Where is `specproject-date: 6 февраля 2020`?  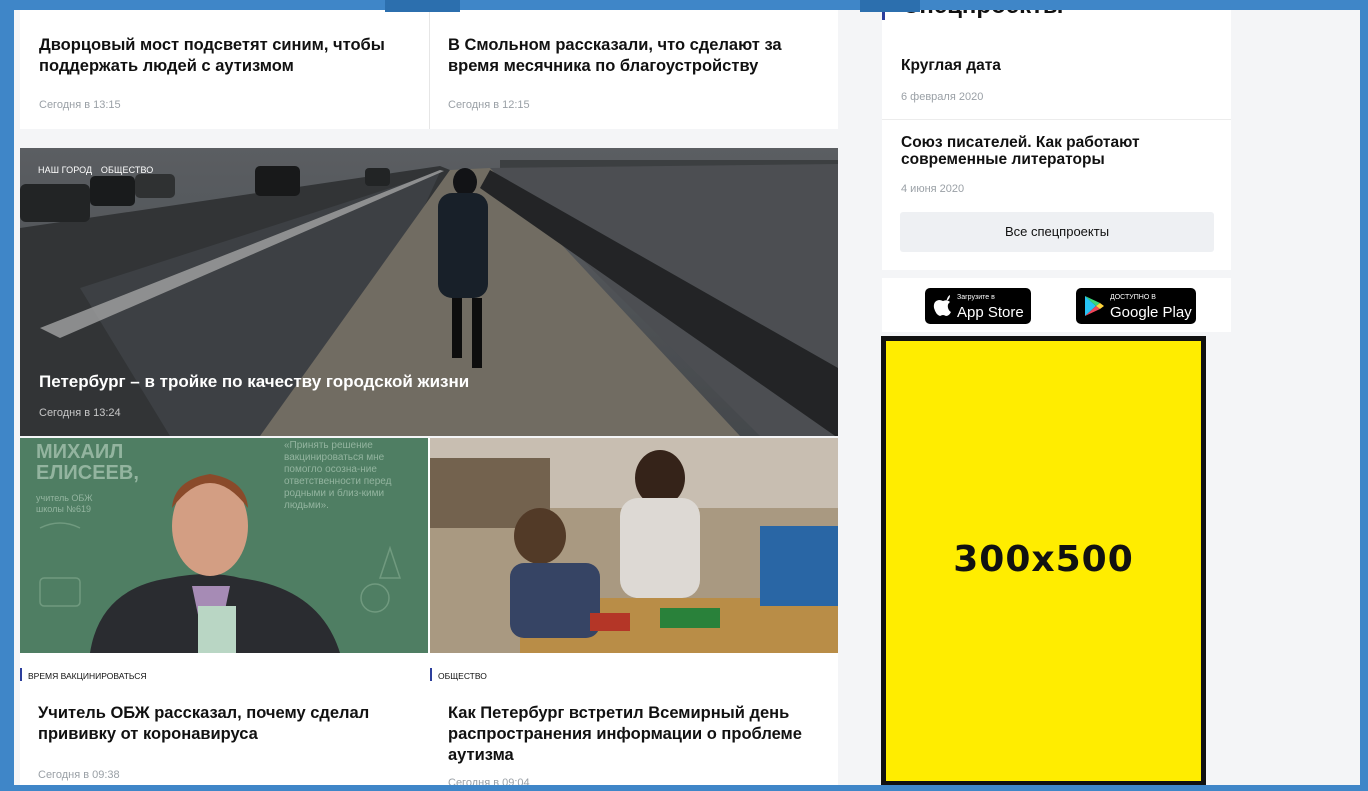 specproject-date: 6 февраля 2020 is located at coordinates (942, 97).